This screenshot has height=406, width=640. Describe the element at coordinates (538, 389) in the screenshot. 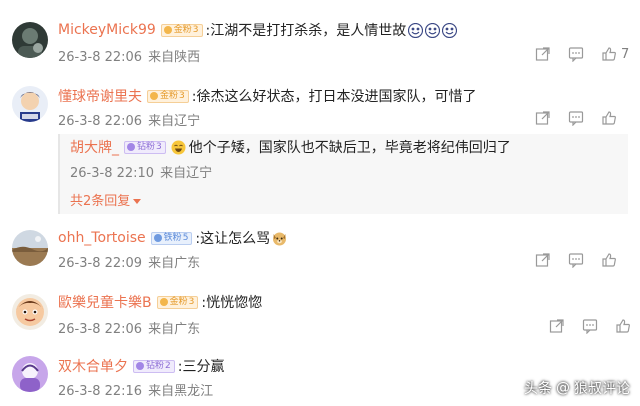

I see `watermark-brand: 头条` at that location.